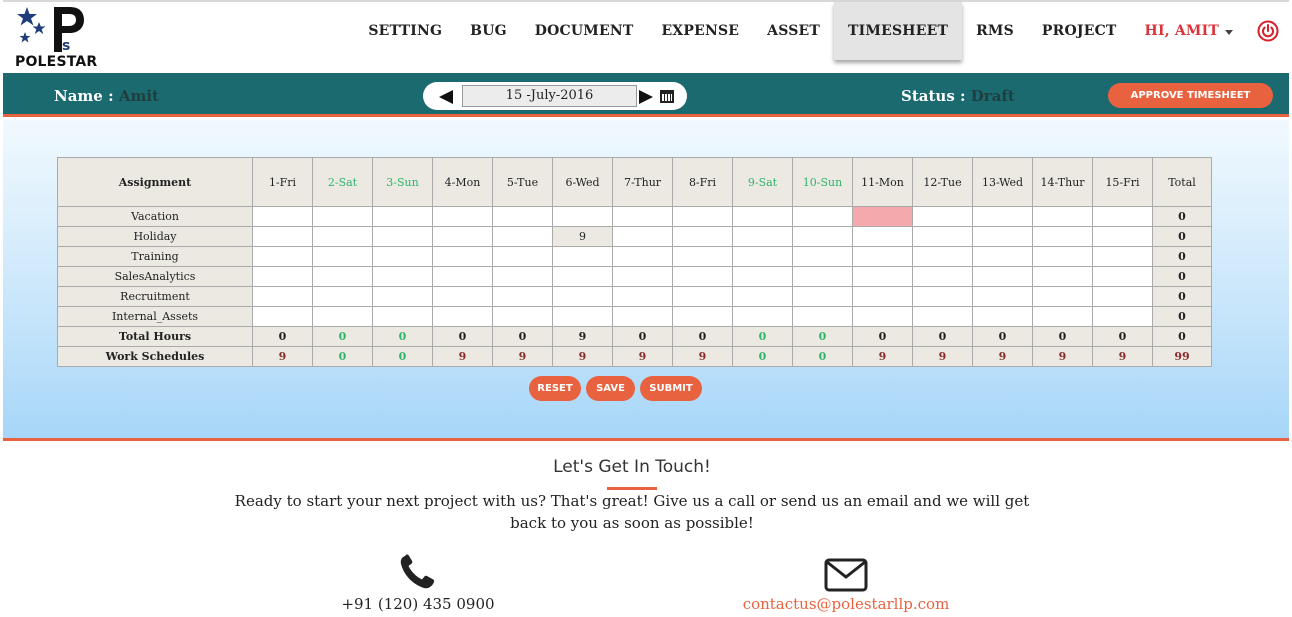 The image size is (1292, 617). Describe the element at coordinates (405, 31) in the screenshot. I see `nav-setting: SETTING` at that location.